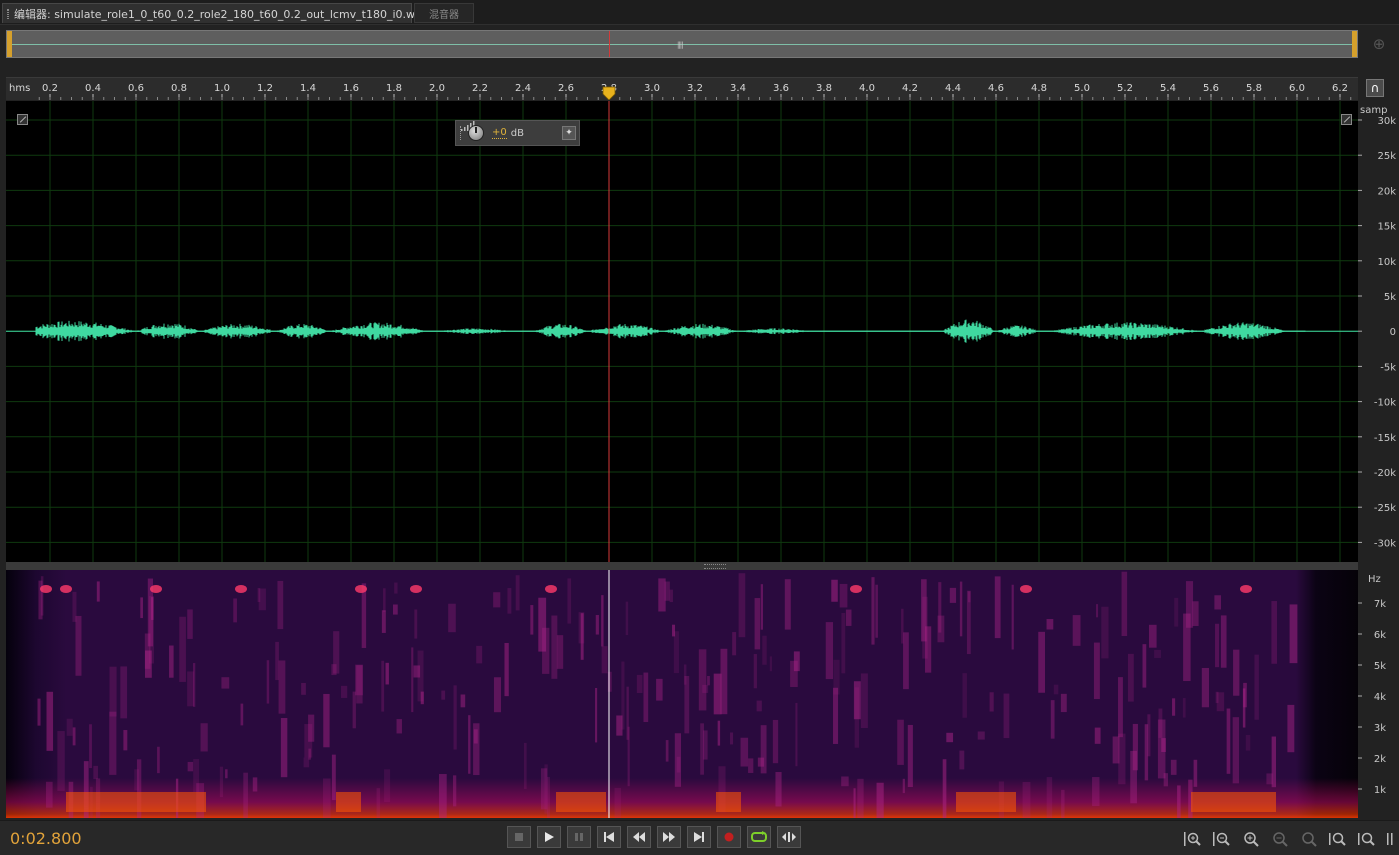 Image resolution: width=1399 pixels, height=855 pixels. I want to click on ruler-tick-label: 4.6, so click(996, 88).